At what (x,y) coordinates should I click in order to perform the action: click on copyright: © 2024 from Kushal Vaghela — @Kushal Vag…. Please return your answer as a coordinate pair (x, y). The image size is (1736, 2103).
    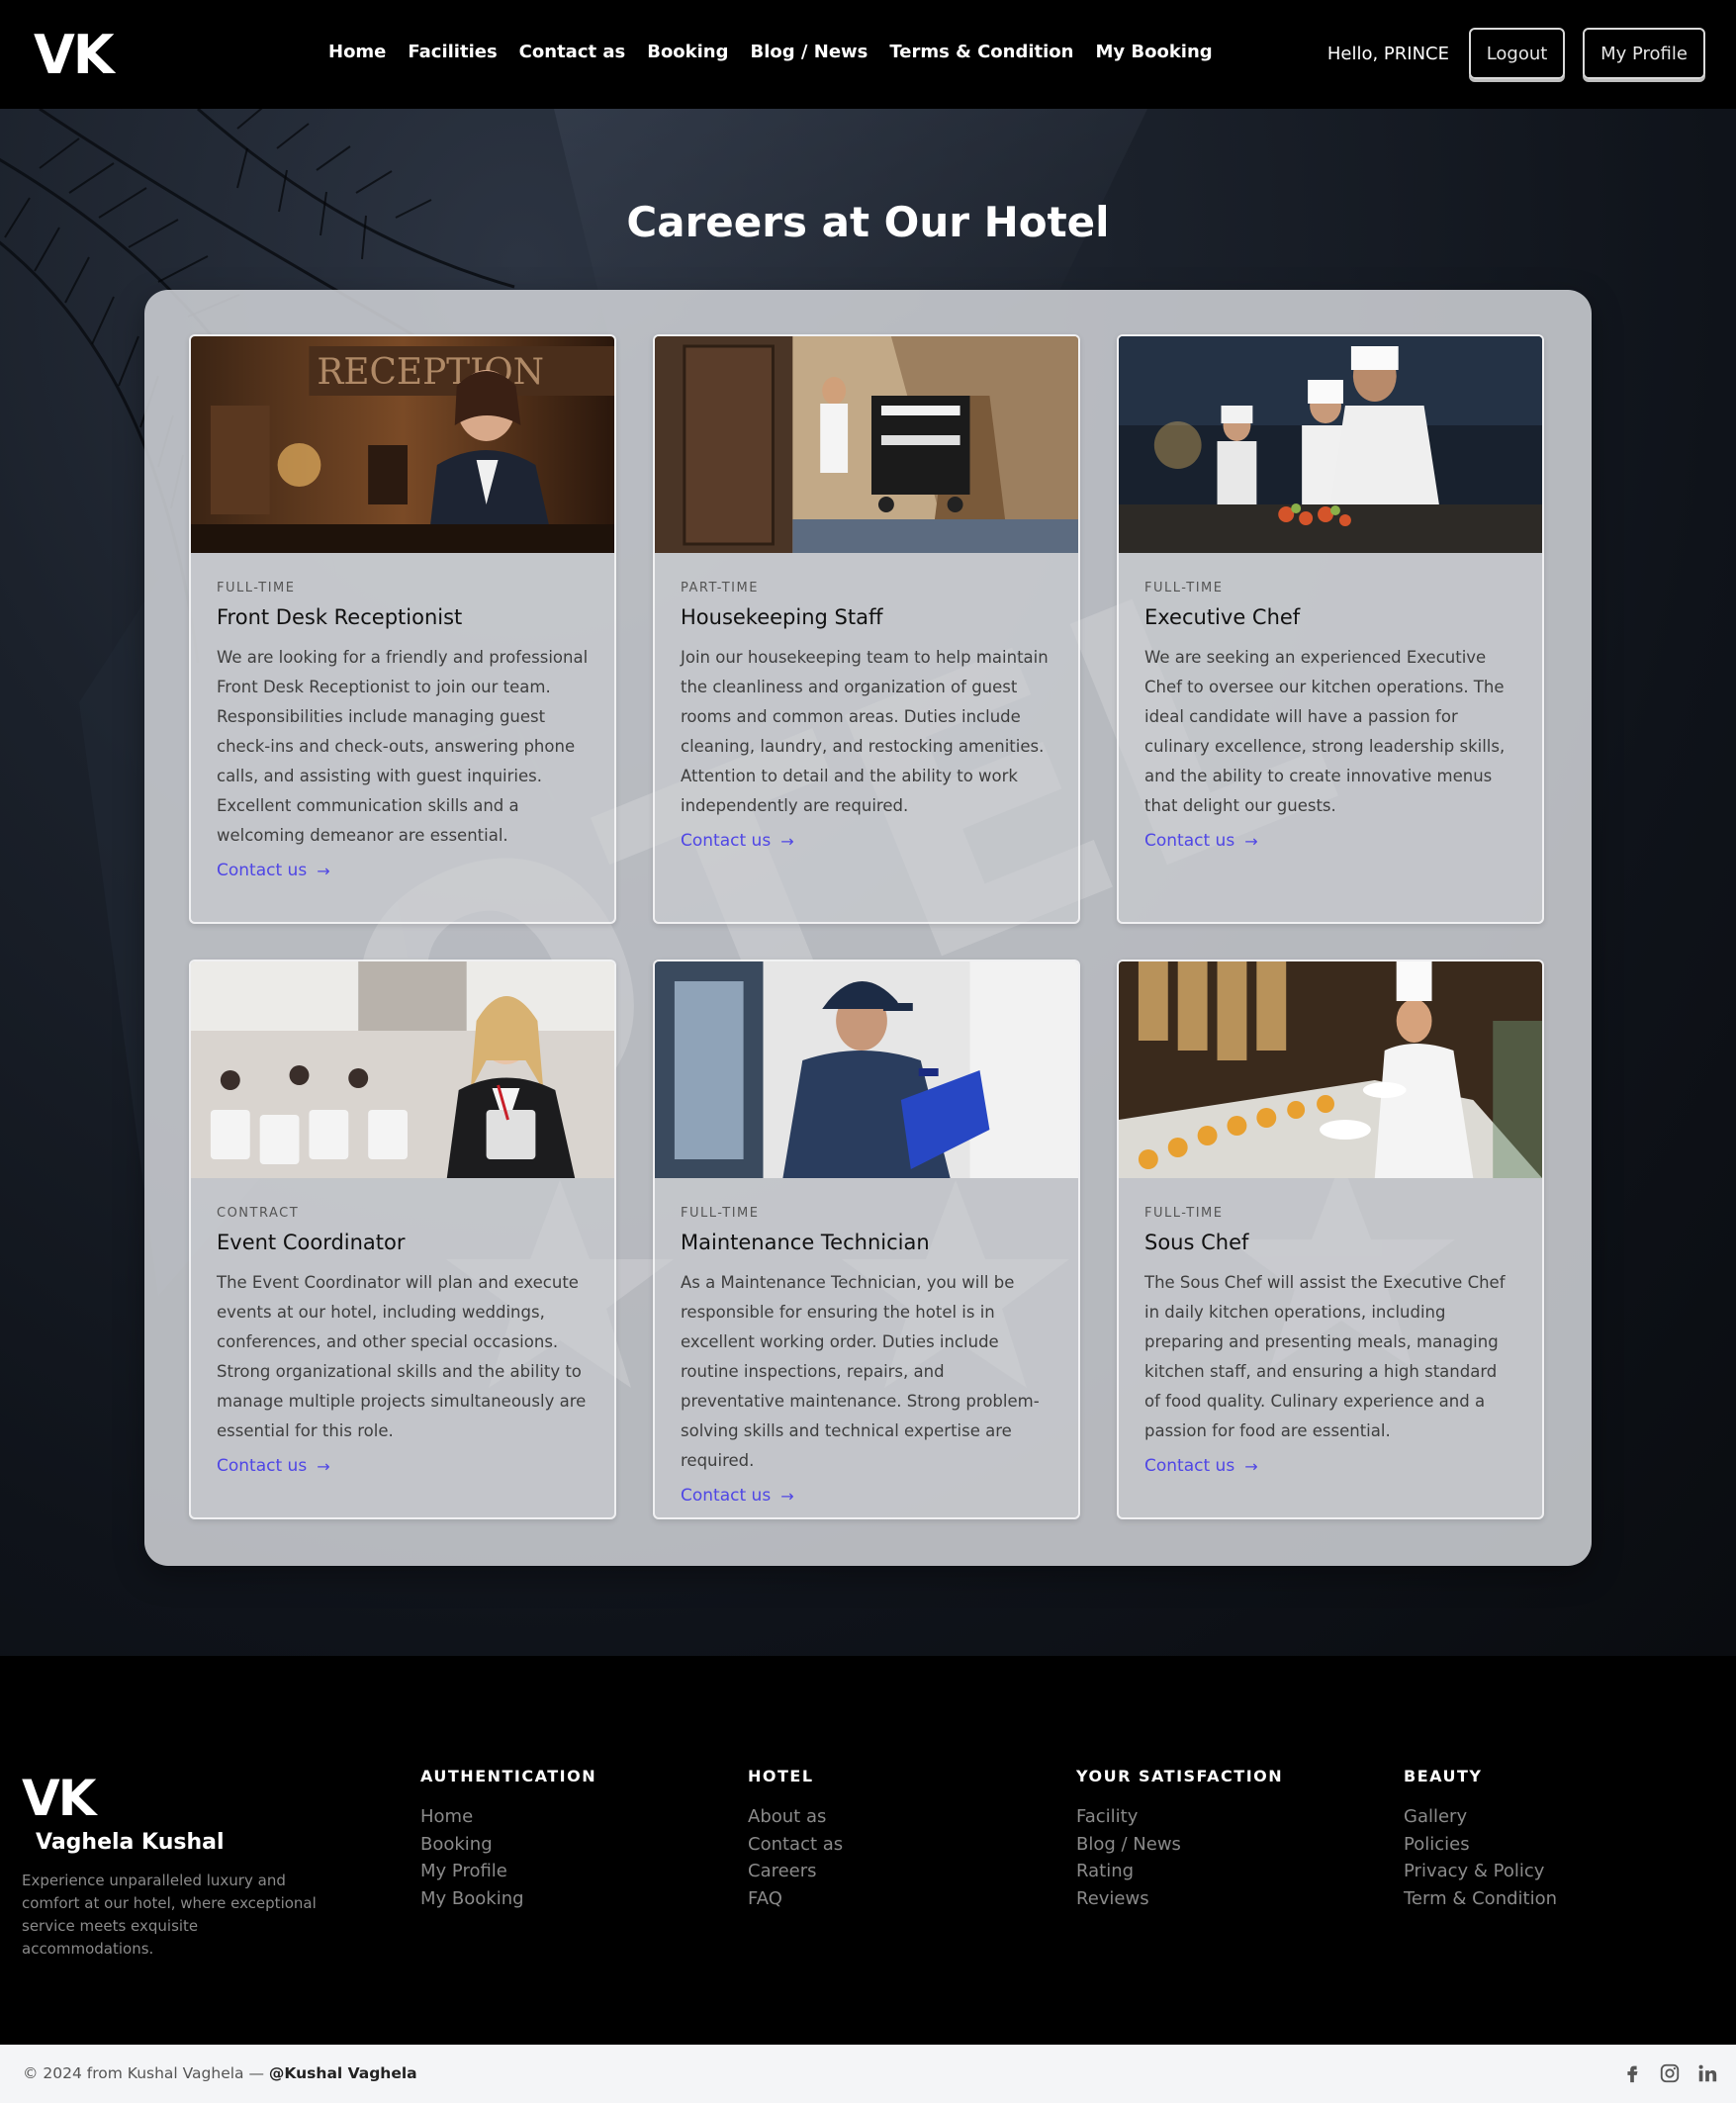
    Looking at the image, I should click on (220, 2073).